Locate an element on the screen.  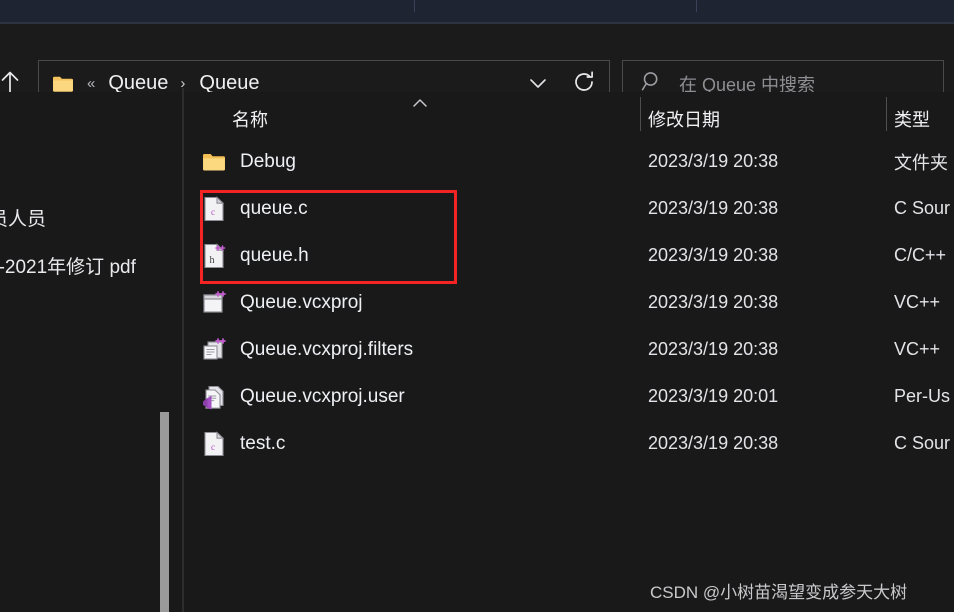
file-type-cell: C/C++ is located at coordinates (920, 255).